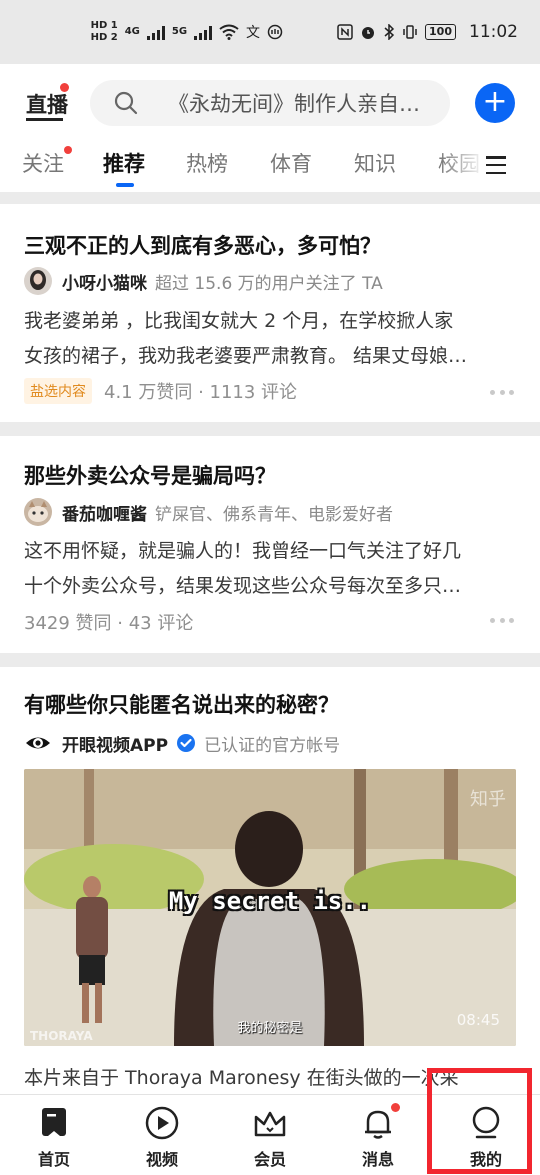  What do you see at coordinates (104, 31) in the screenshot?
I see `hd-indicator: HD 1 HD 2` at bounding box center [104, 31].